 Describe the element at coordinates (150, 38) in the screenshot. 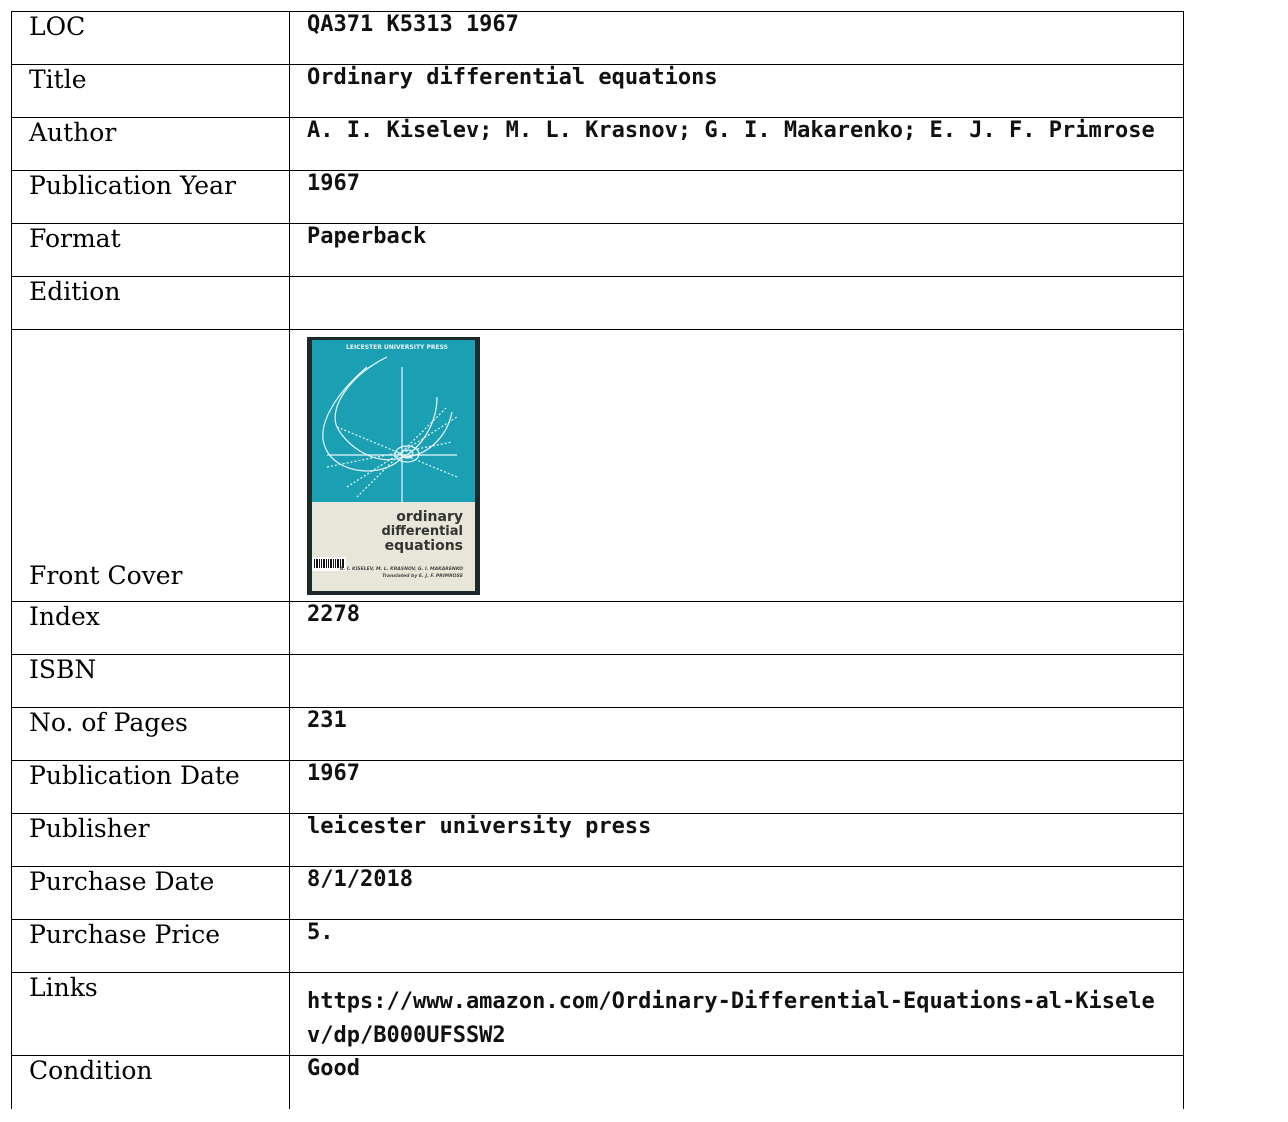

I see `field-label: LOC` at that location.